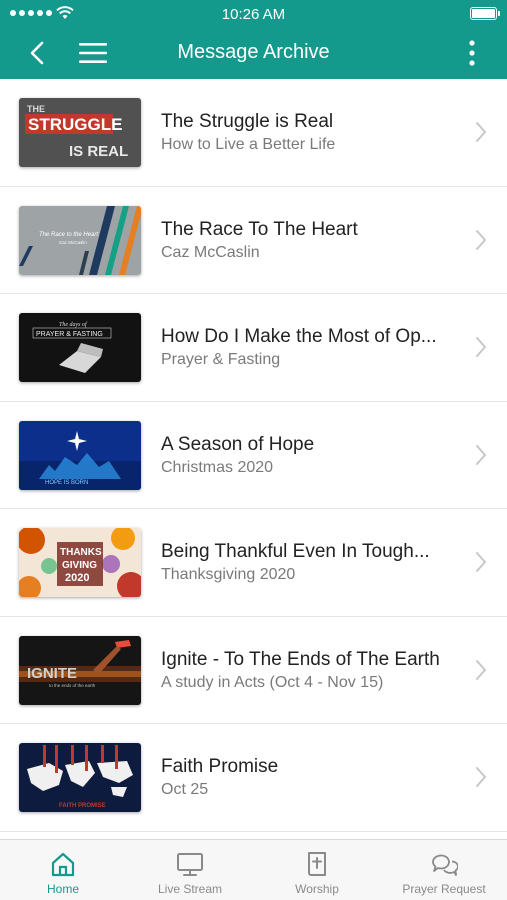  I want to click on svg-text: IGNITE, so click(52, 673).